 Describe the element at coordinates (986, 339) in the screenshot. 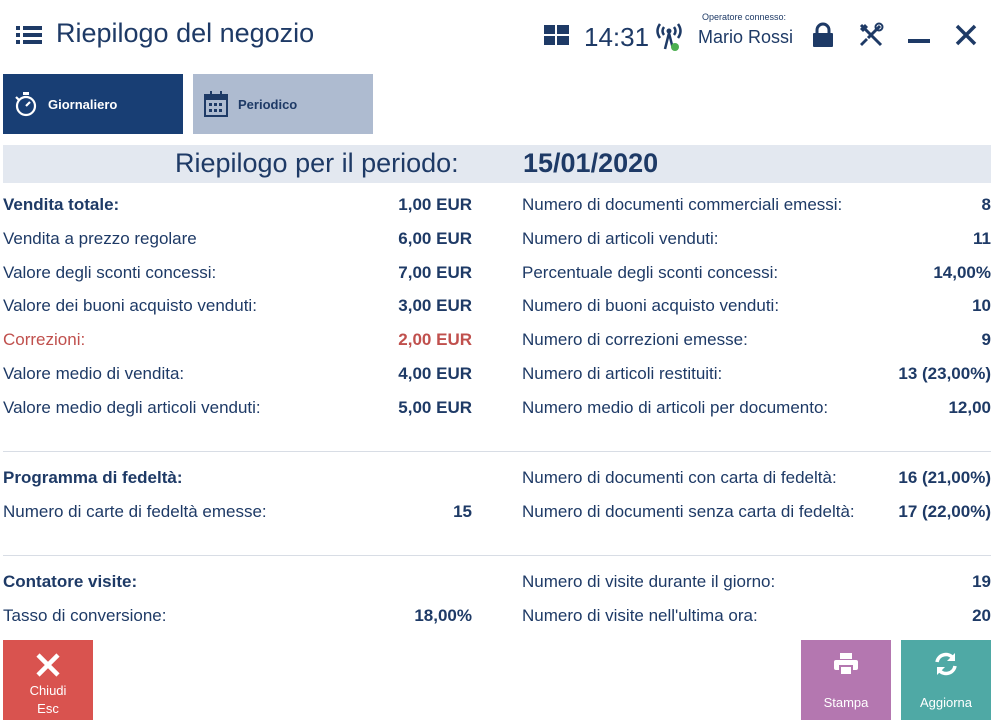

I see `corrections-issued-value: 9` at that location.